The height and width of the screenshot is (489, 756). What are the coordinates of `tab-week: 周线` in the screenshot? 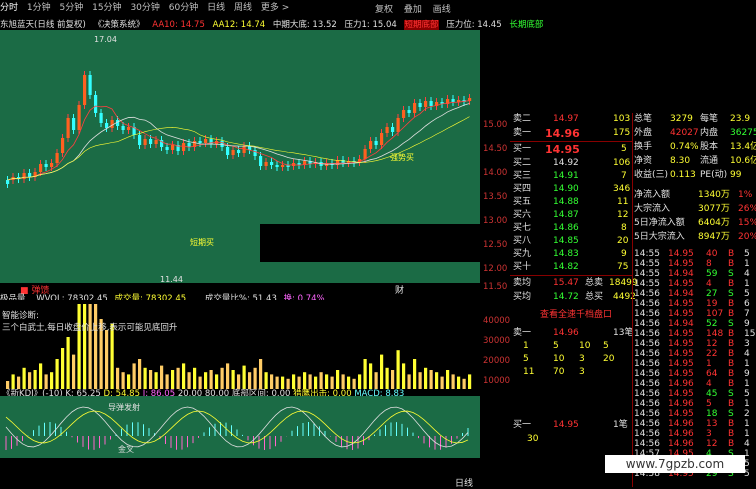 It's located at (243, 8).